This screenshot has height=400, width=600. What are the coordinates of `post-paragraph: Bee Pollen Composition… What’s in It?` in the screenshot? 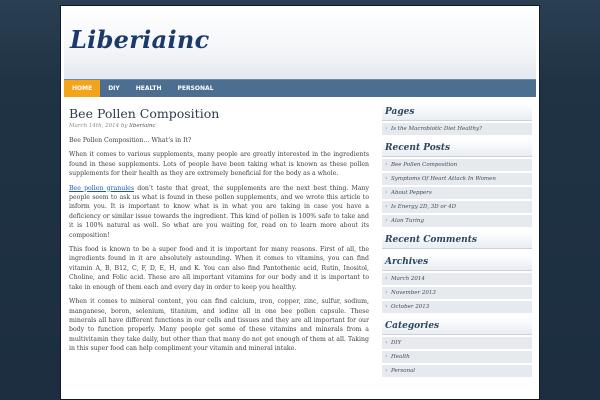 It's located at (130, 140).